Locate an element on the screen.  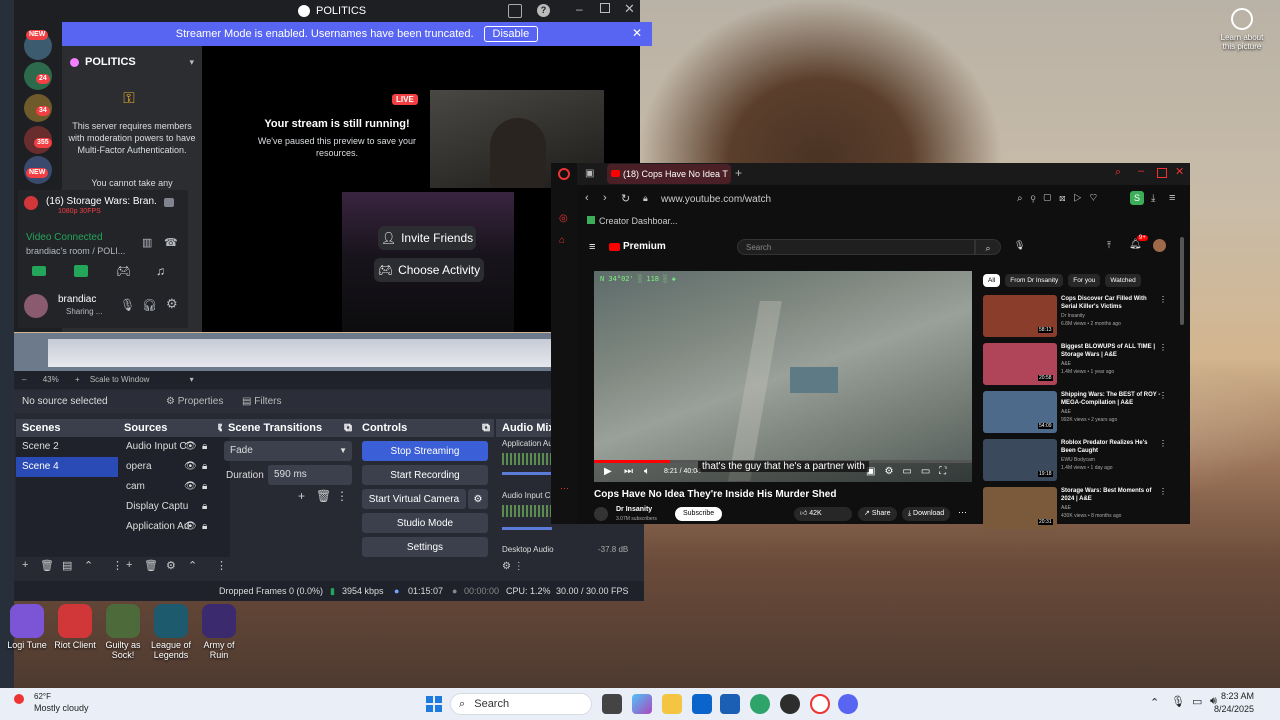
soundboard-icon: ♫ is located at coordinates (160, 271).